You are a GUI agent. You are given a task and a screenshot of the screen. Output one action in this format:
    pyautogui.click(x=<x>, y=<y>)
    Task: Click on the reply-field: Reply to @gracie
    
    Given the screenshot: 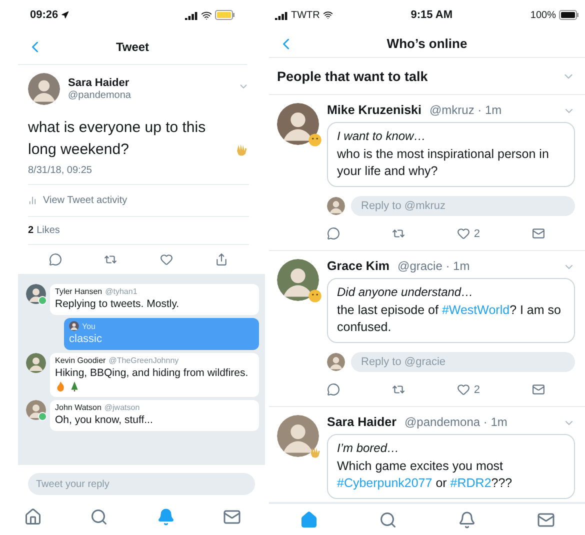 What is the action you would take?
    pyautogui.click(x=463, y=362)
    